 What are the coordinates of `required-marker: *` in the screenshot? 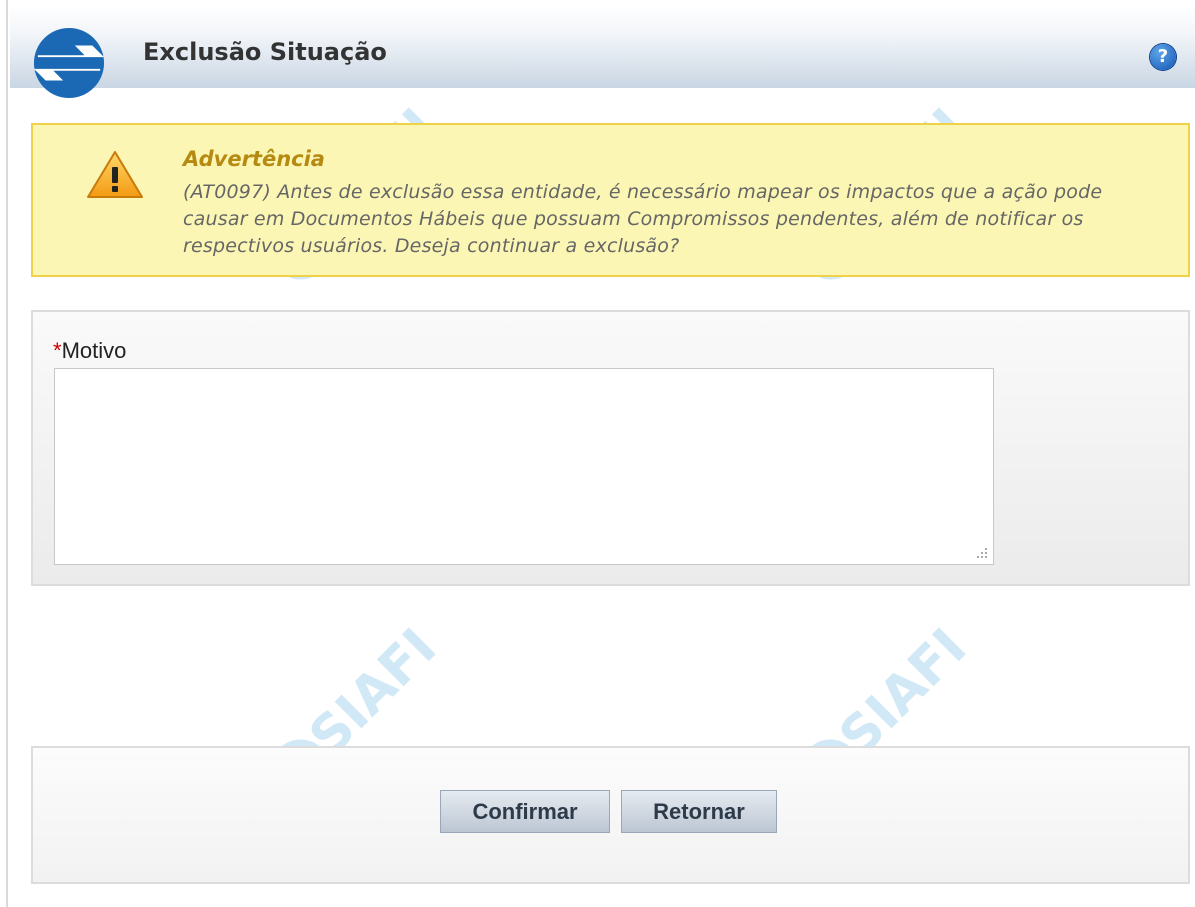 It's located at (57, 350).